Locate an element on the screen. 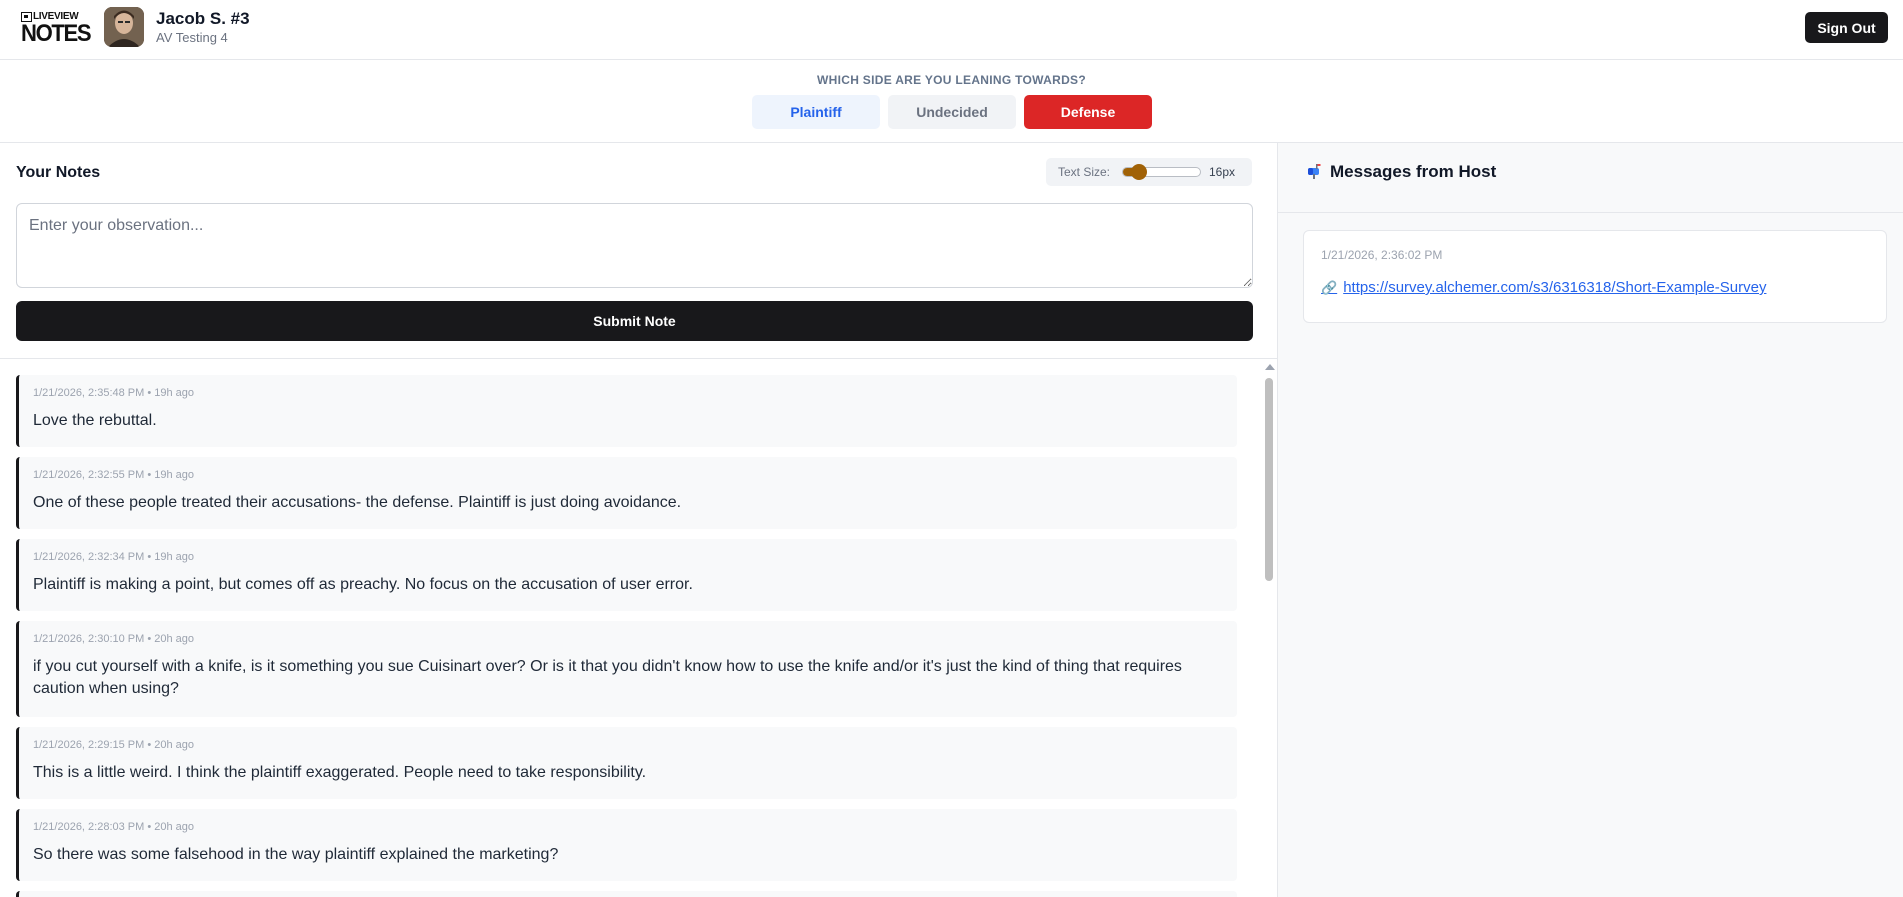 This screenshot has height=897, width=1903. note-timestamp: 1/21/2026, 2:35:48 PM • 19h ago is located at coordinates (114, 393).